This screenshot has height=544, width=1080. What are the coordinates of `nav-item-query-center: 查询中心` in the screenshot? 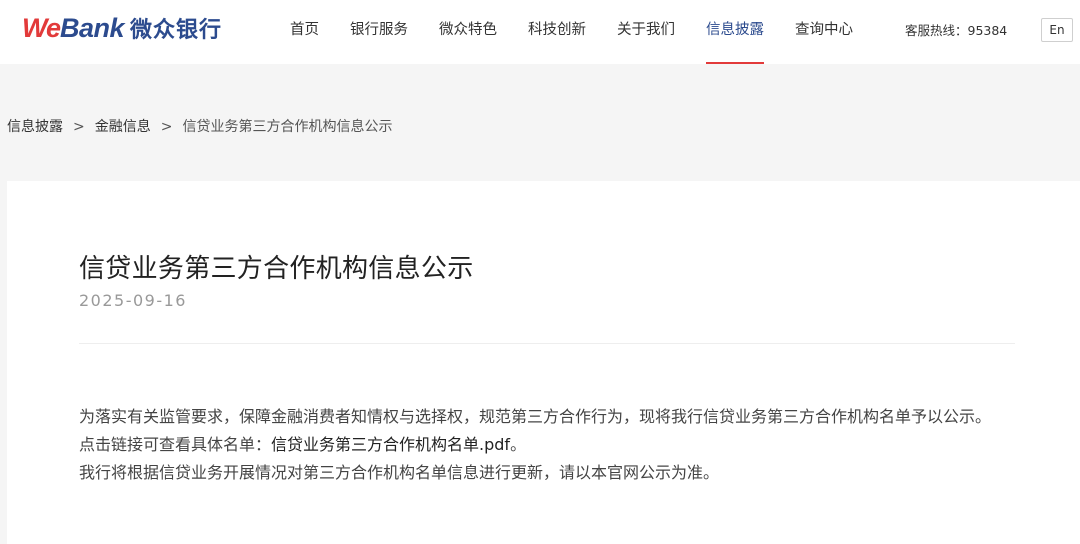 It's located at (824, 32).